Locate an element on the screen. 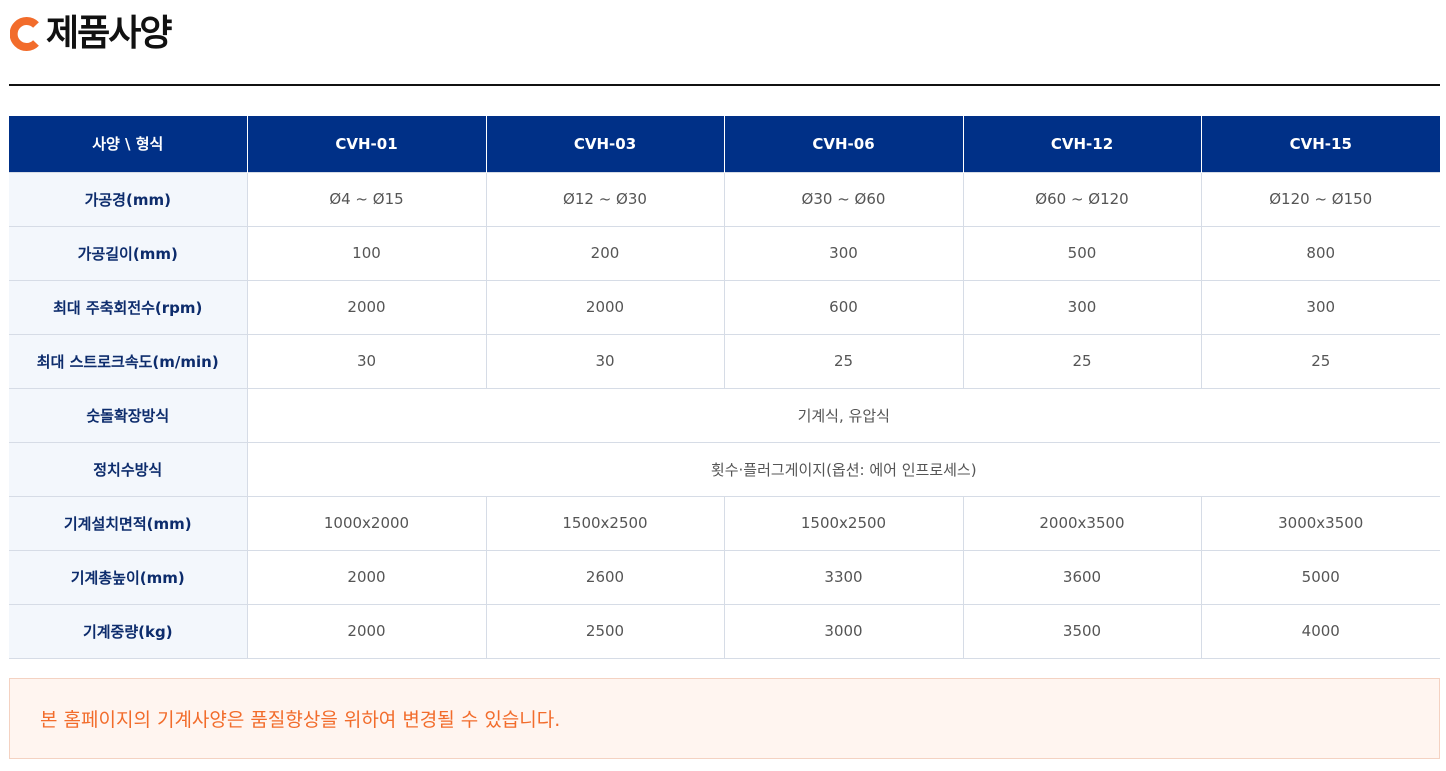  row-label: 최대 스트로크속도(m/min) is located at coordinates (128, 361).